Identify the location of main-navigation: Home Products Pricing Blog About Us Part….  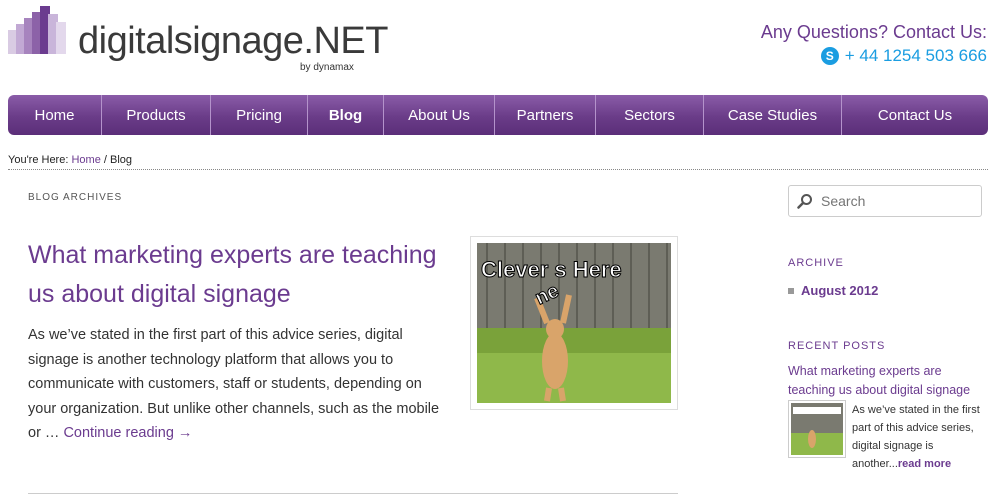
(498, 115).